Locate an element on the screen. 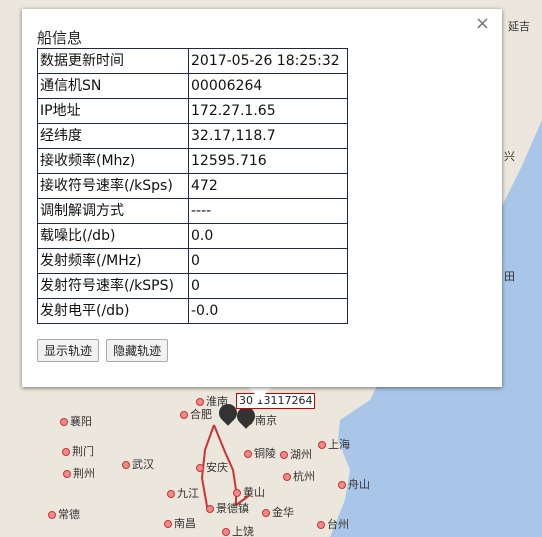 The image size is (542, 537). table-row: 通信机SN 00006264 is located at coordinates (192, 86).